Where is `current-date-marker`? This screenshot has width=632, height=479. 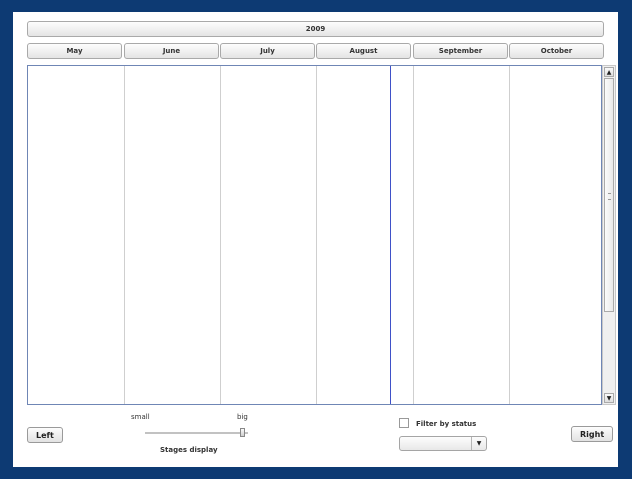
current-date-marker is located at coordinates (390, 235).